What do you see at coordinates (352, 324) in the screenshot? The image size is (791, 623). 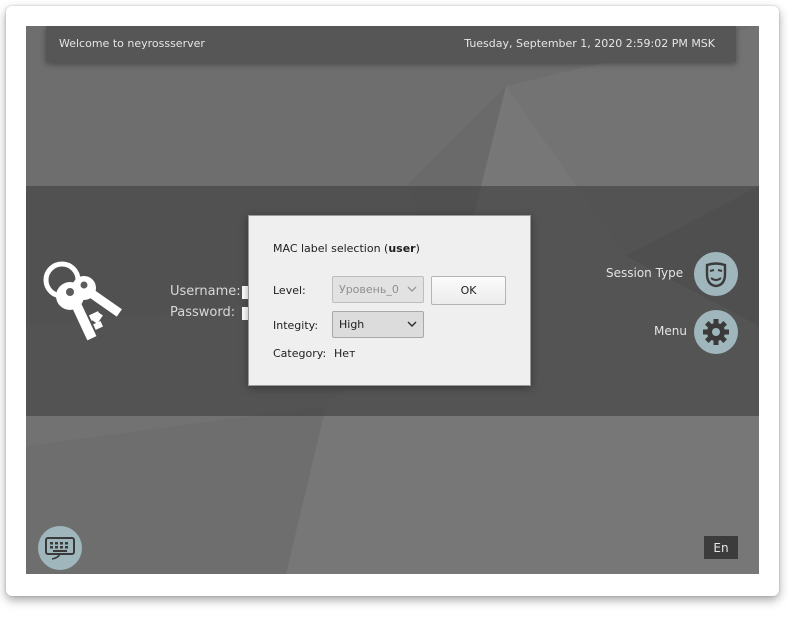 I see `integrity-value: High` at bounding box center [352, 324].